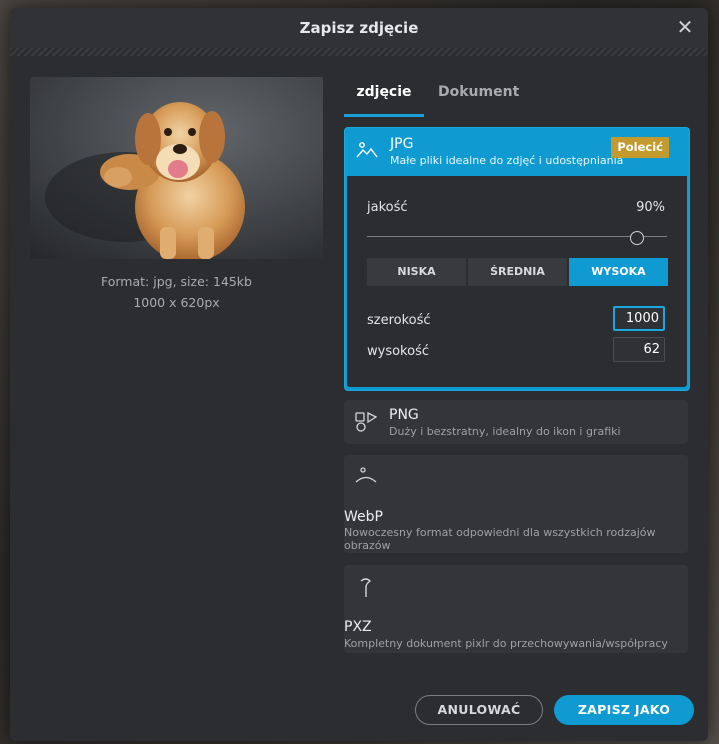 Image resolution: width=719 pixels, height=744 pixels. What do you see at coordinates (685, 27) in the screenshot?
I see `close-icon: ✕` at bounding box center [685, 27].